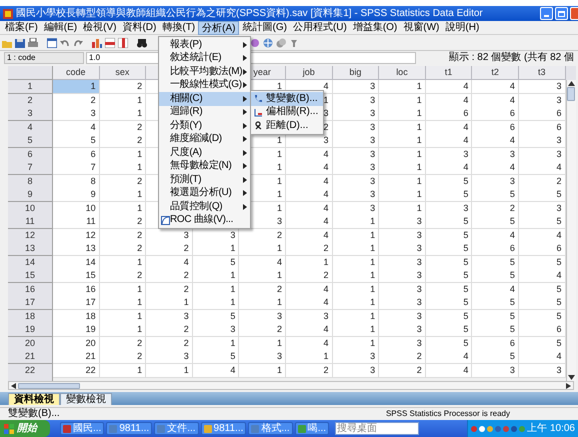  What do you see at coordinates (76, 235) in the screenshot?
I see `table-cell: 12` at bounding box center [76, 235].